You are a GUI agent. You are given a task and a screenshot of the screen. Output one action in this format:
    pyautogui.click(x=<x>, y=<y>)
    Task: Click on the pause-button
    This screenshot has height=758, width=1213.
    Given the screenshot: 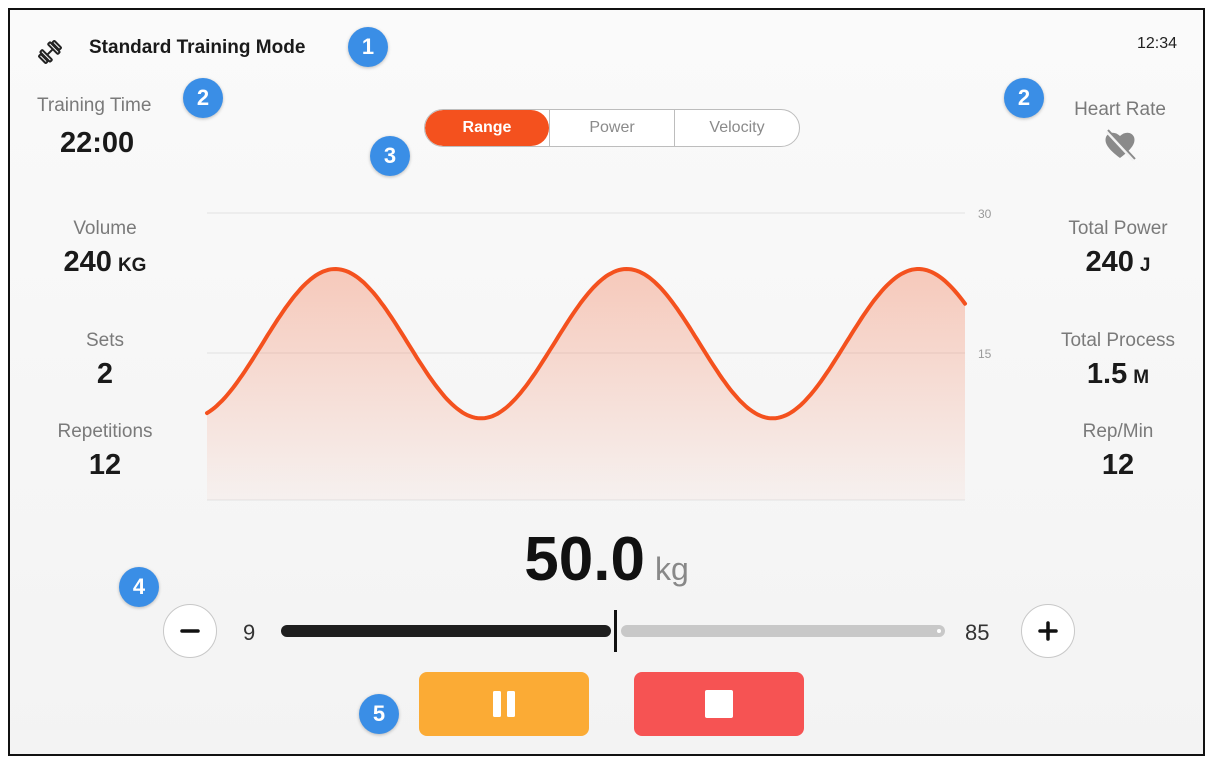 What is the action you would take?
    pyautogui.click(x=504, y=704)
    